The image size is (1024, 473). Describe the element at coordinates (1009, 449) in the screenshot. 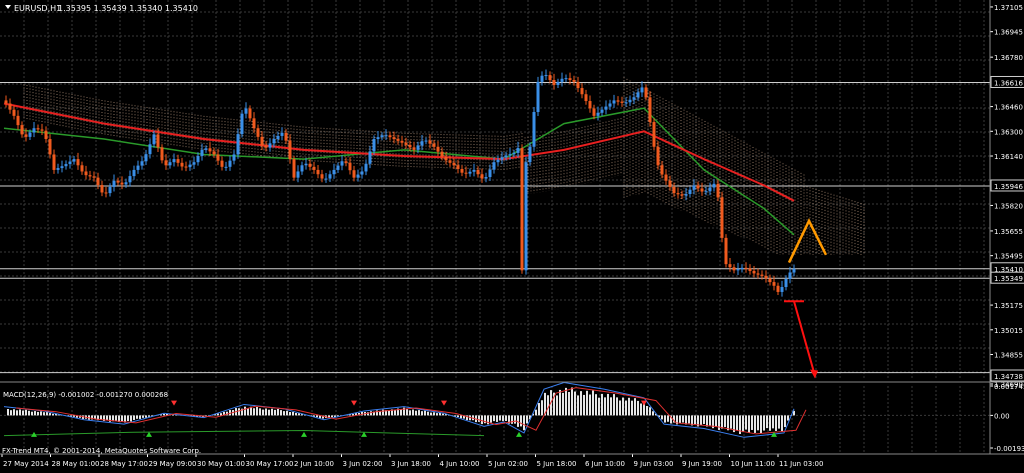

I see `macd-tick-label: -0.001935` at that location.